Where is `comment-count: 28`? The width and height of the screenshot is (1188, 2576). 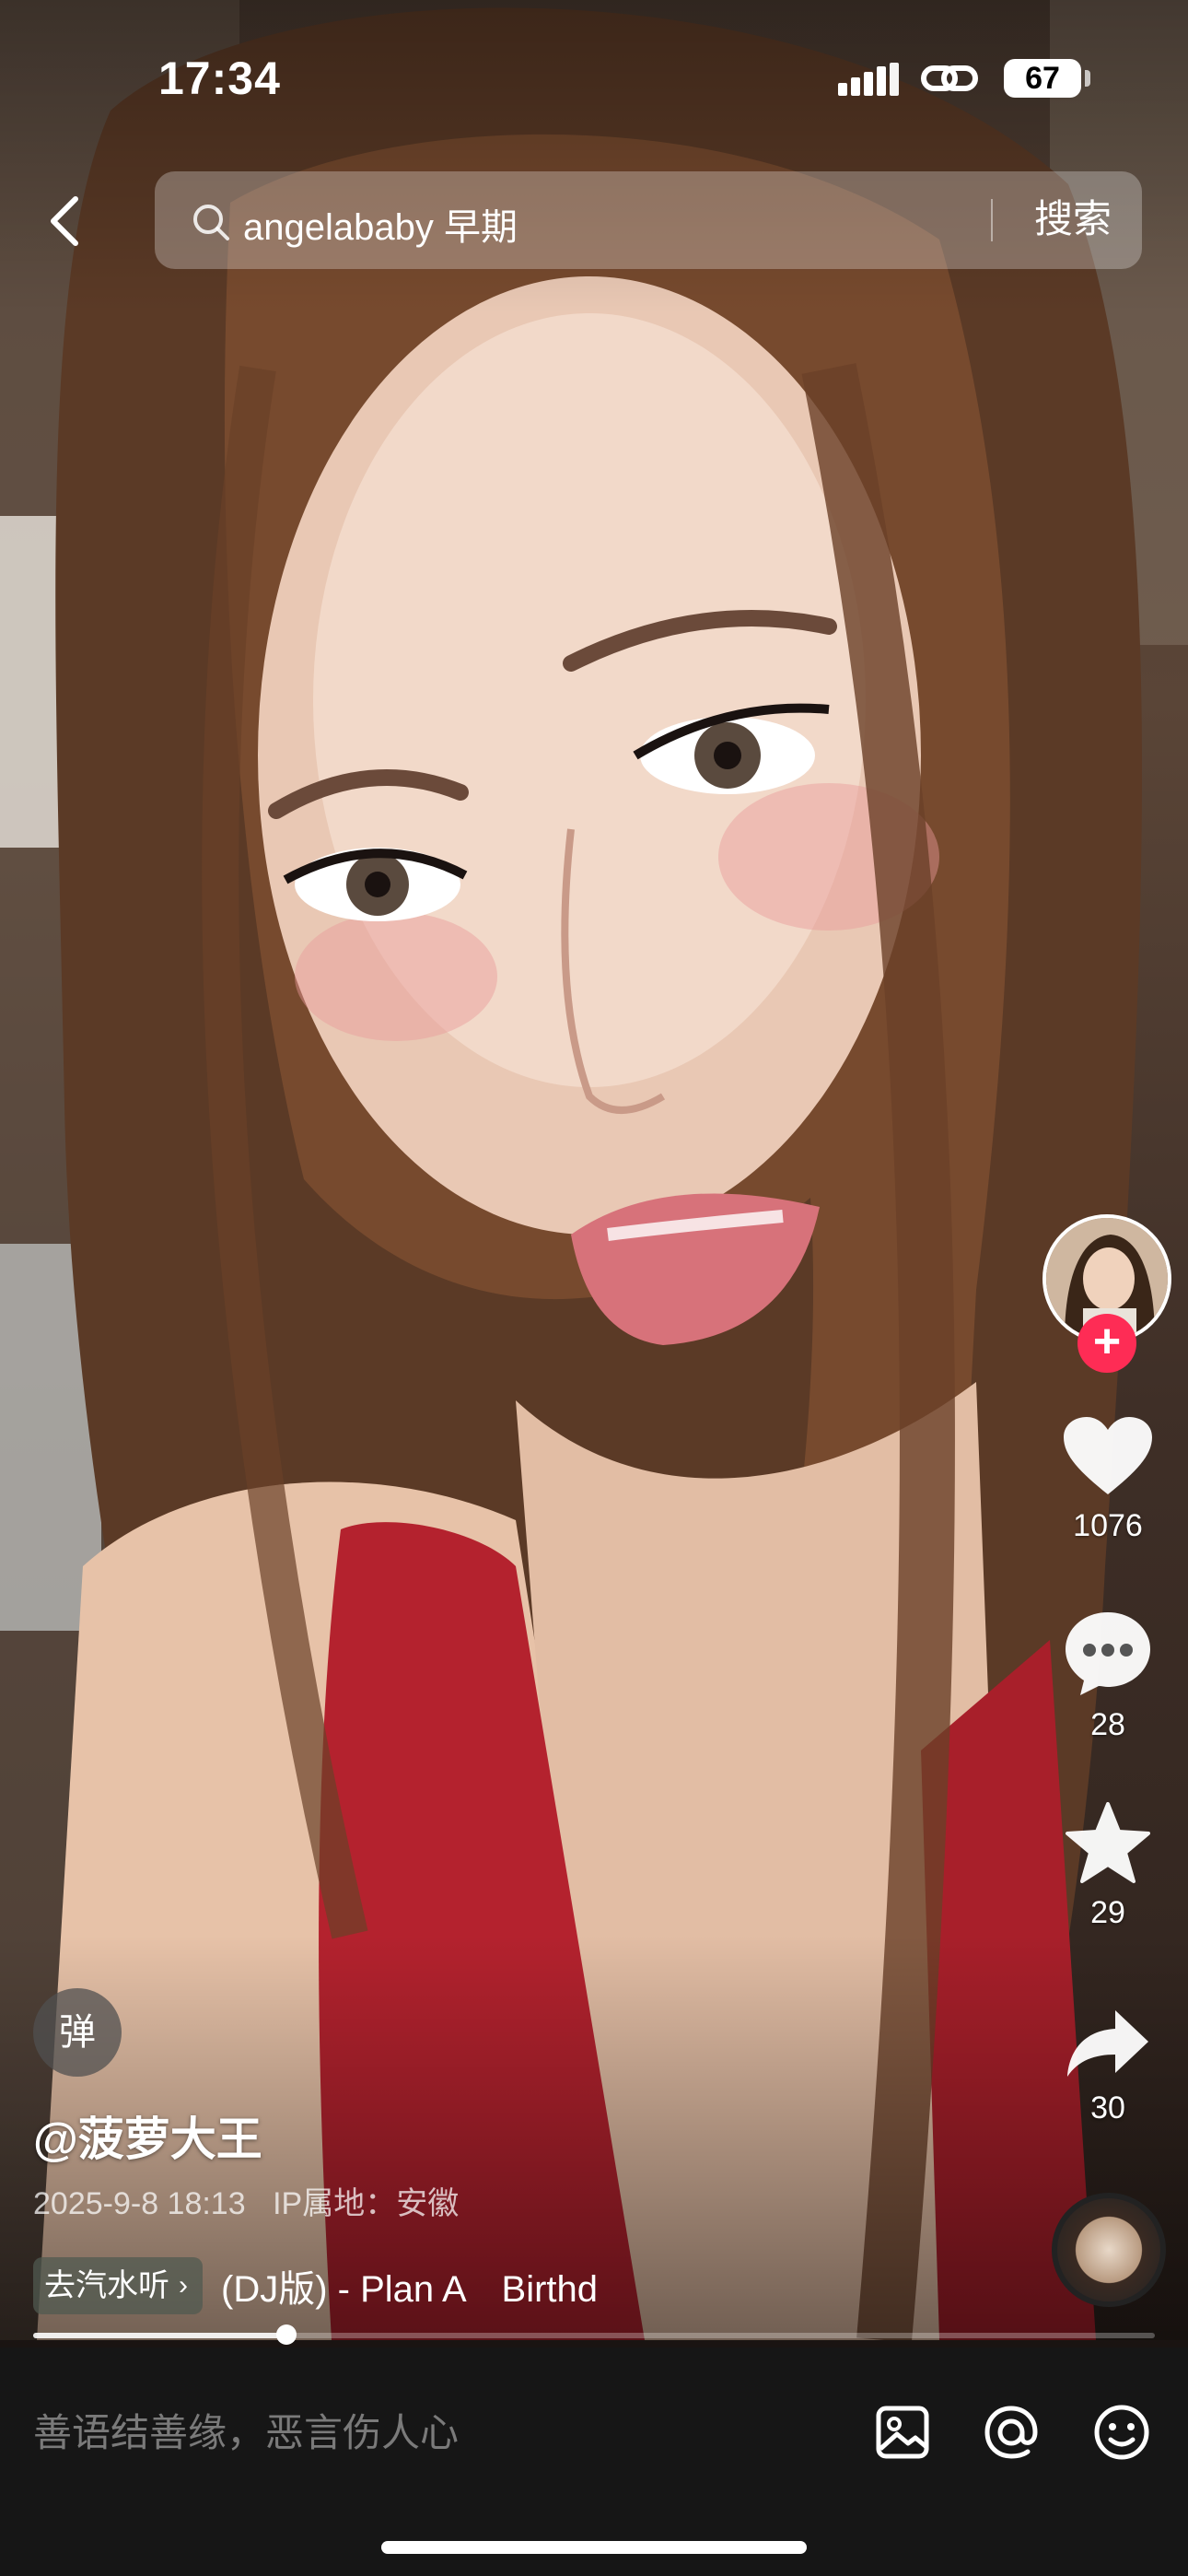 comment-count: 28 is located at coordinates (1107, 1724).